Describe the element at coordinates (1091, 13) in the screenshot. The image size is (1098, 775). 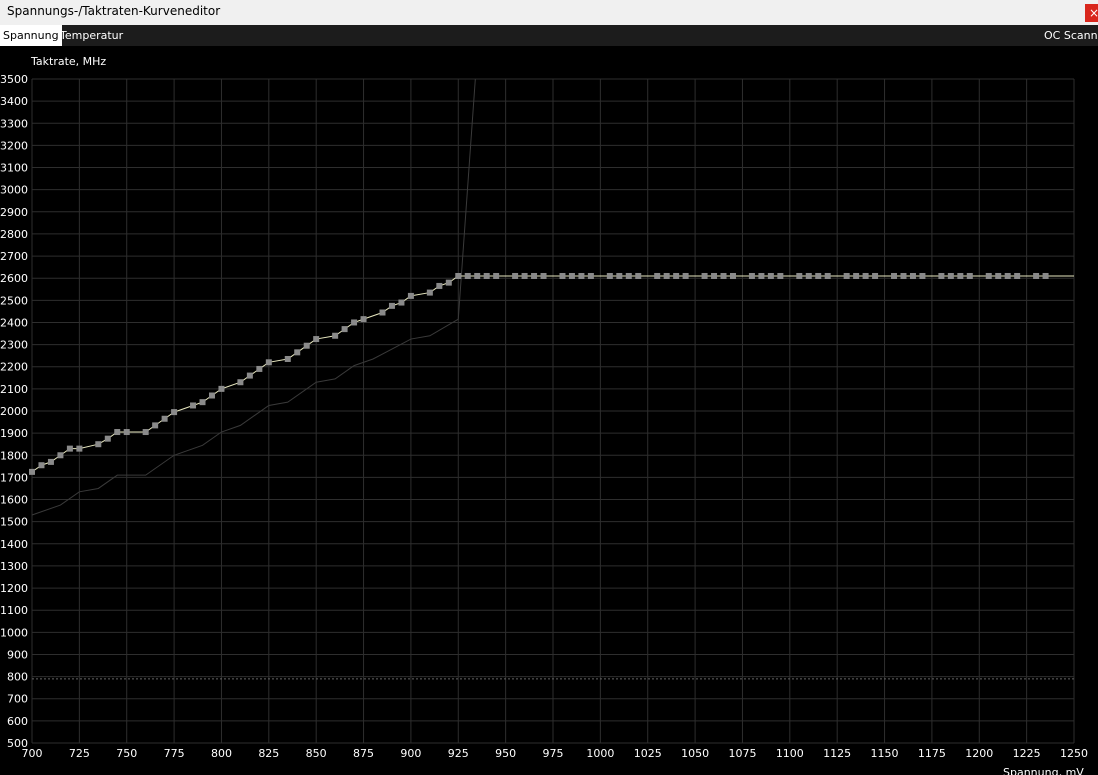
I see `close-button: ×` at that location.